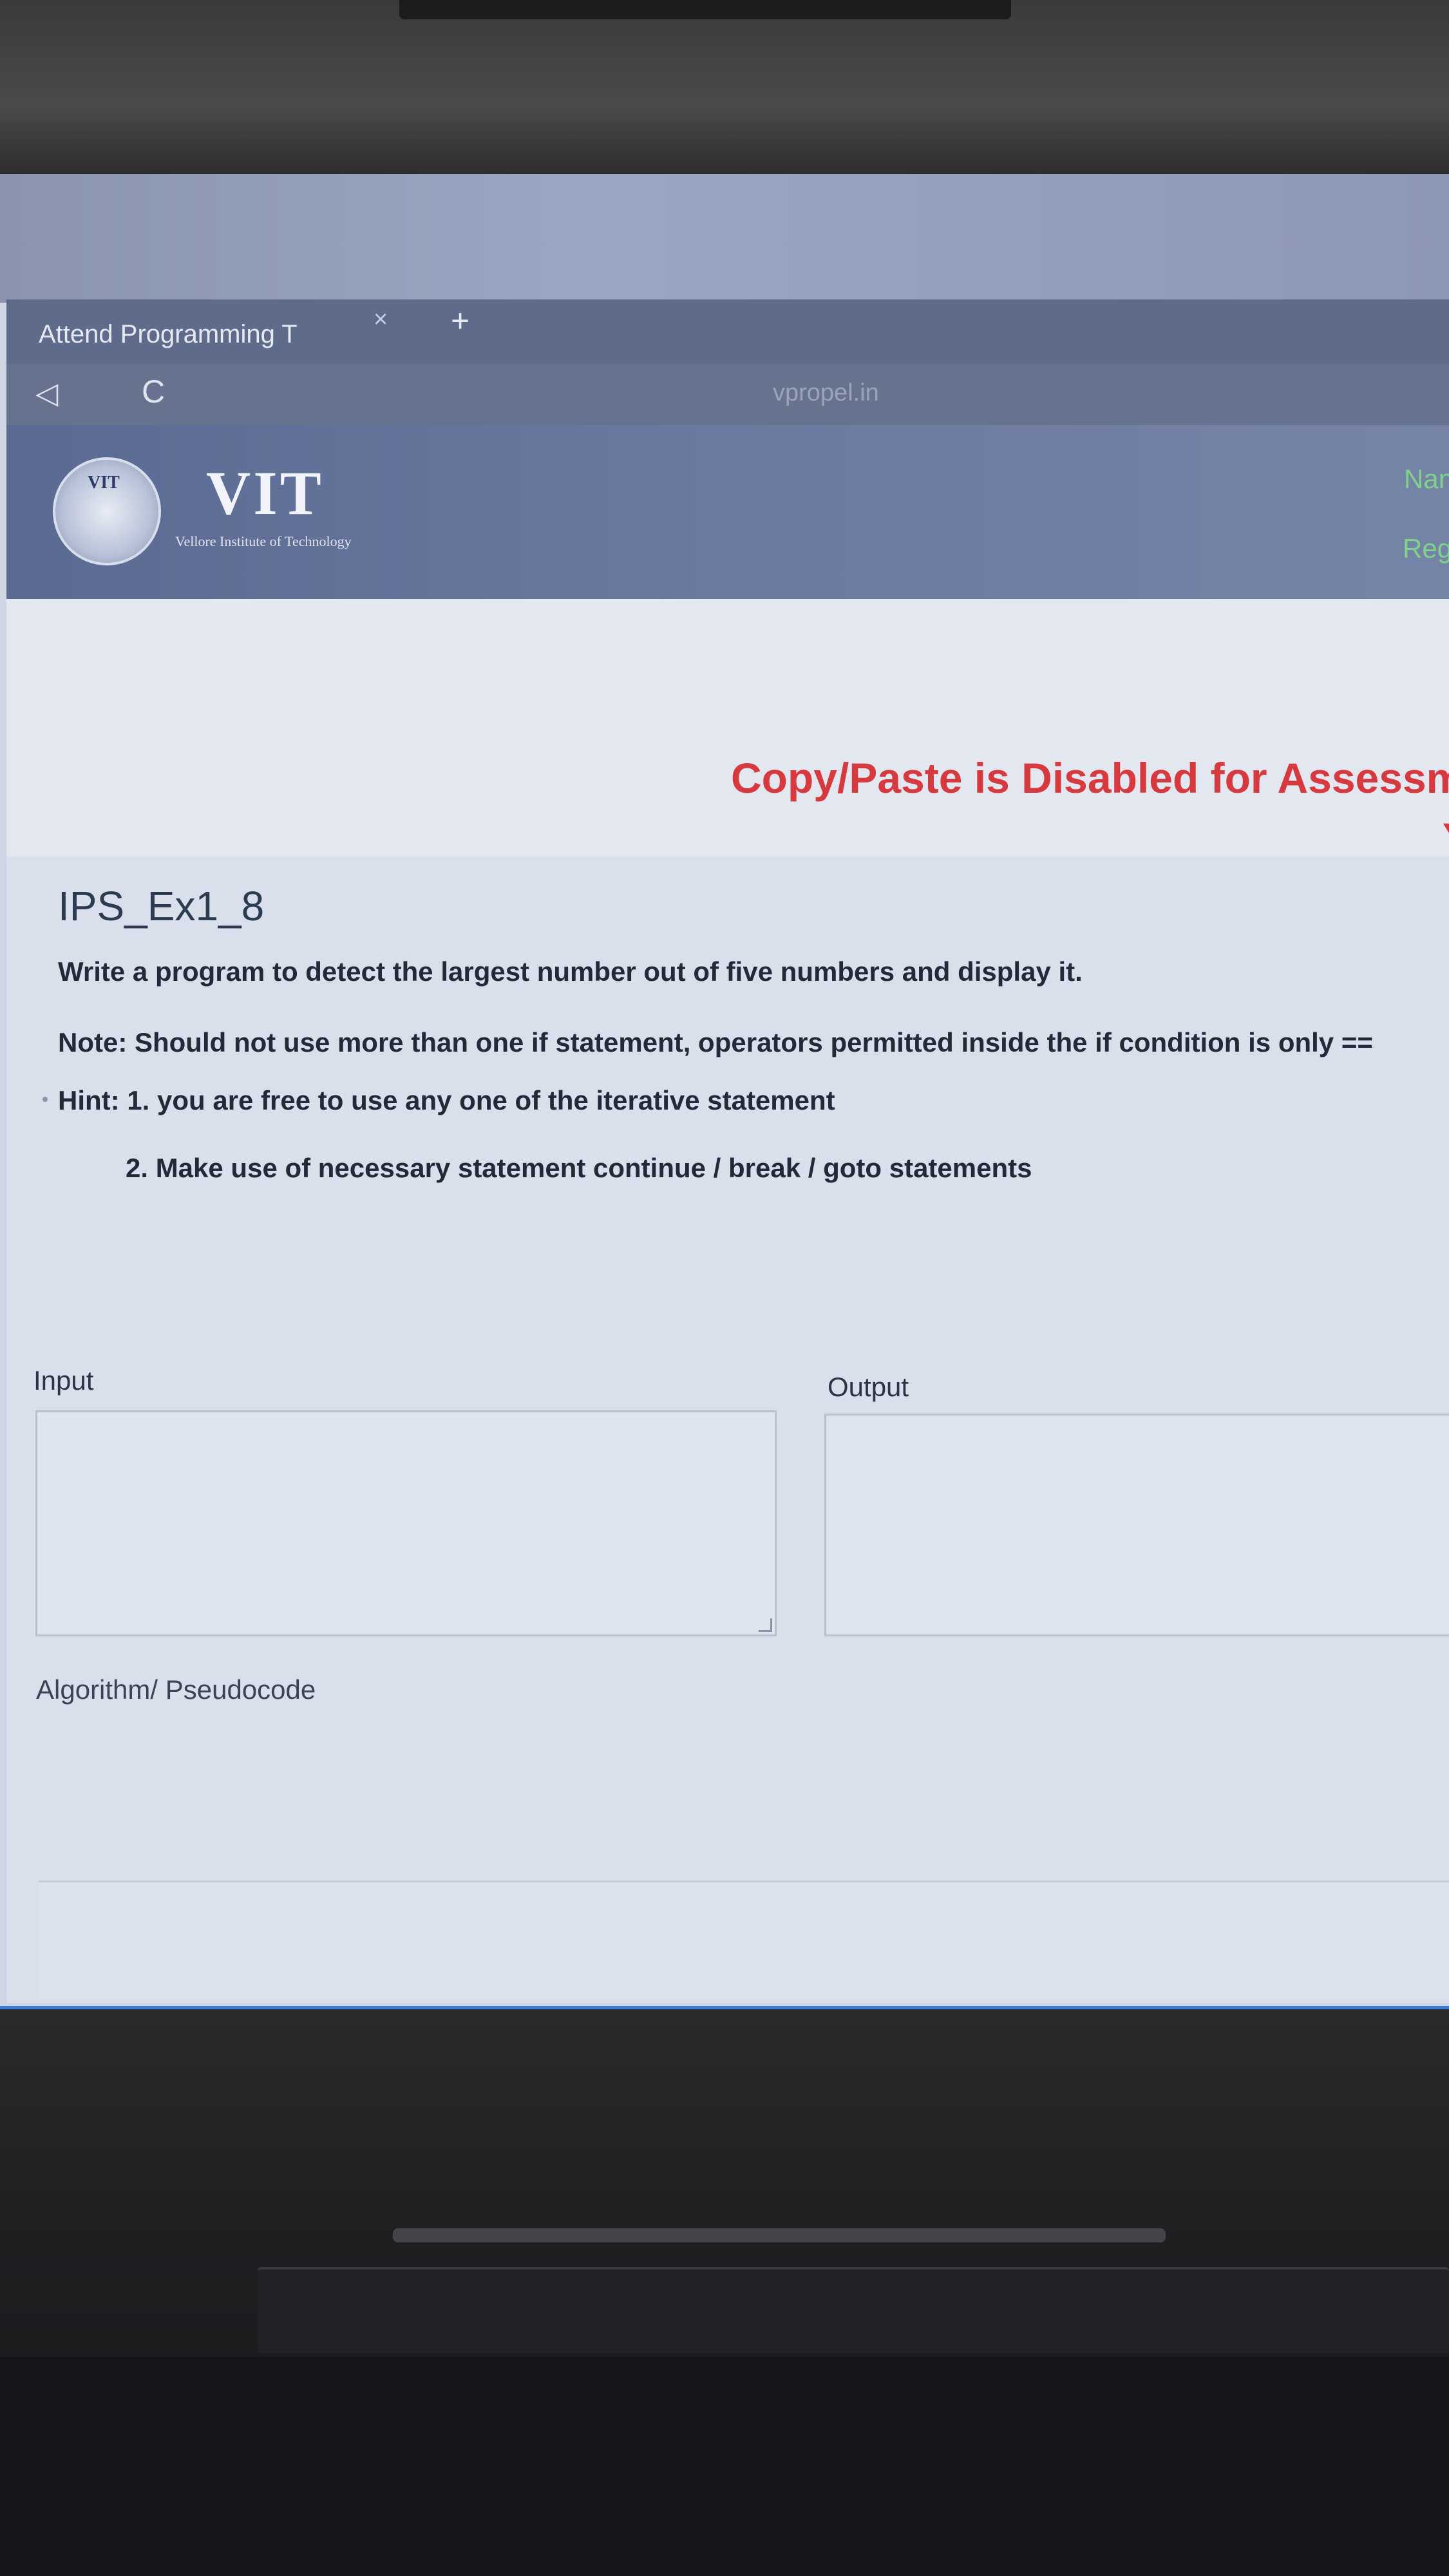 The image size is (1449, 2576). Describe the element at coordinates (724, 239) in the screenshot. I see `desktop-background` at that location.